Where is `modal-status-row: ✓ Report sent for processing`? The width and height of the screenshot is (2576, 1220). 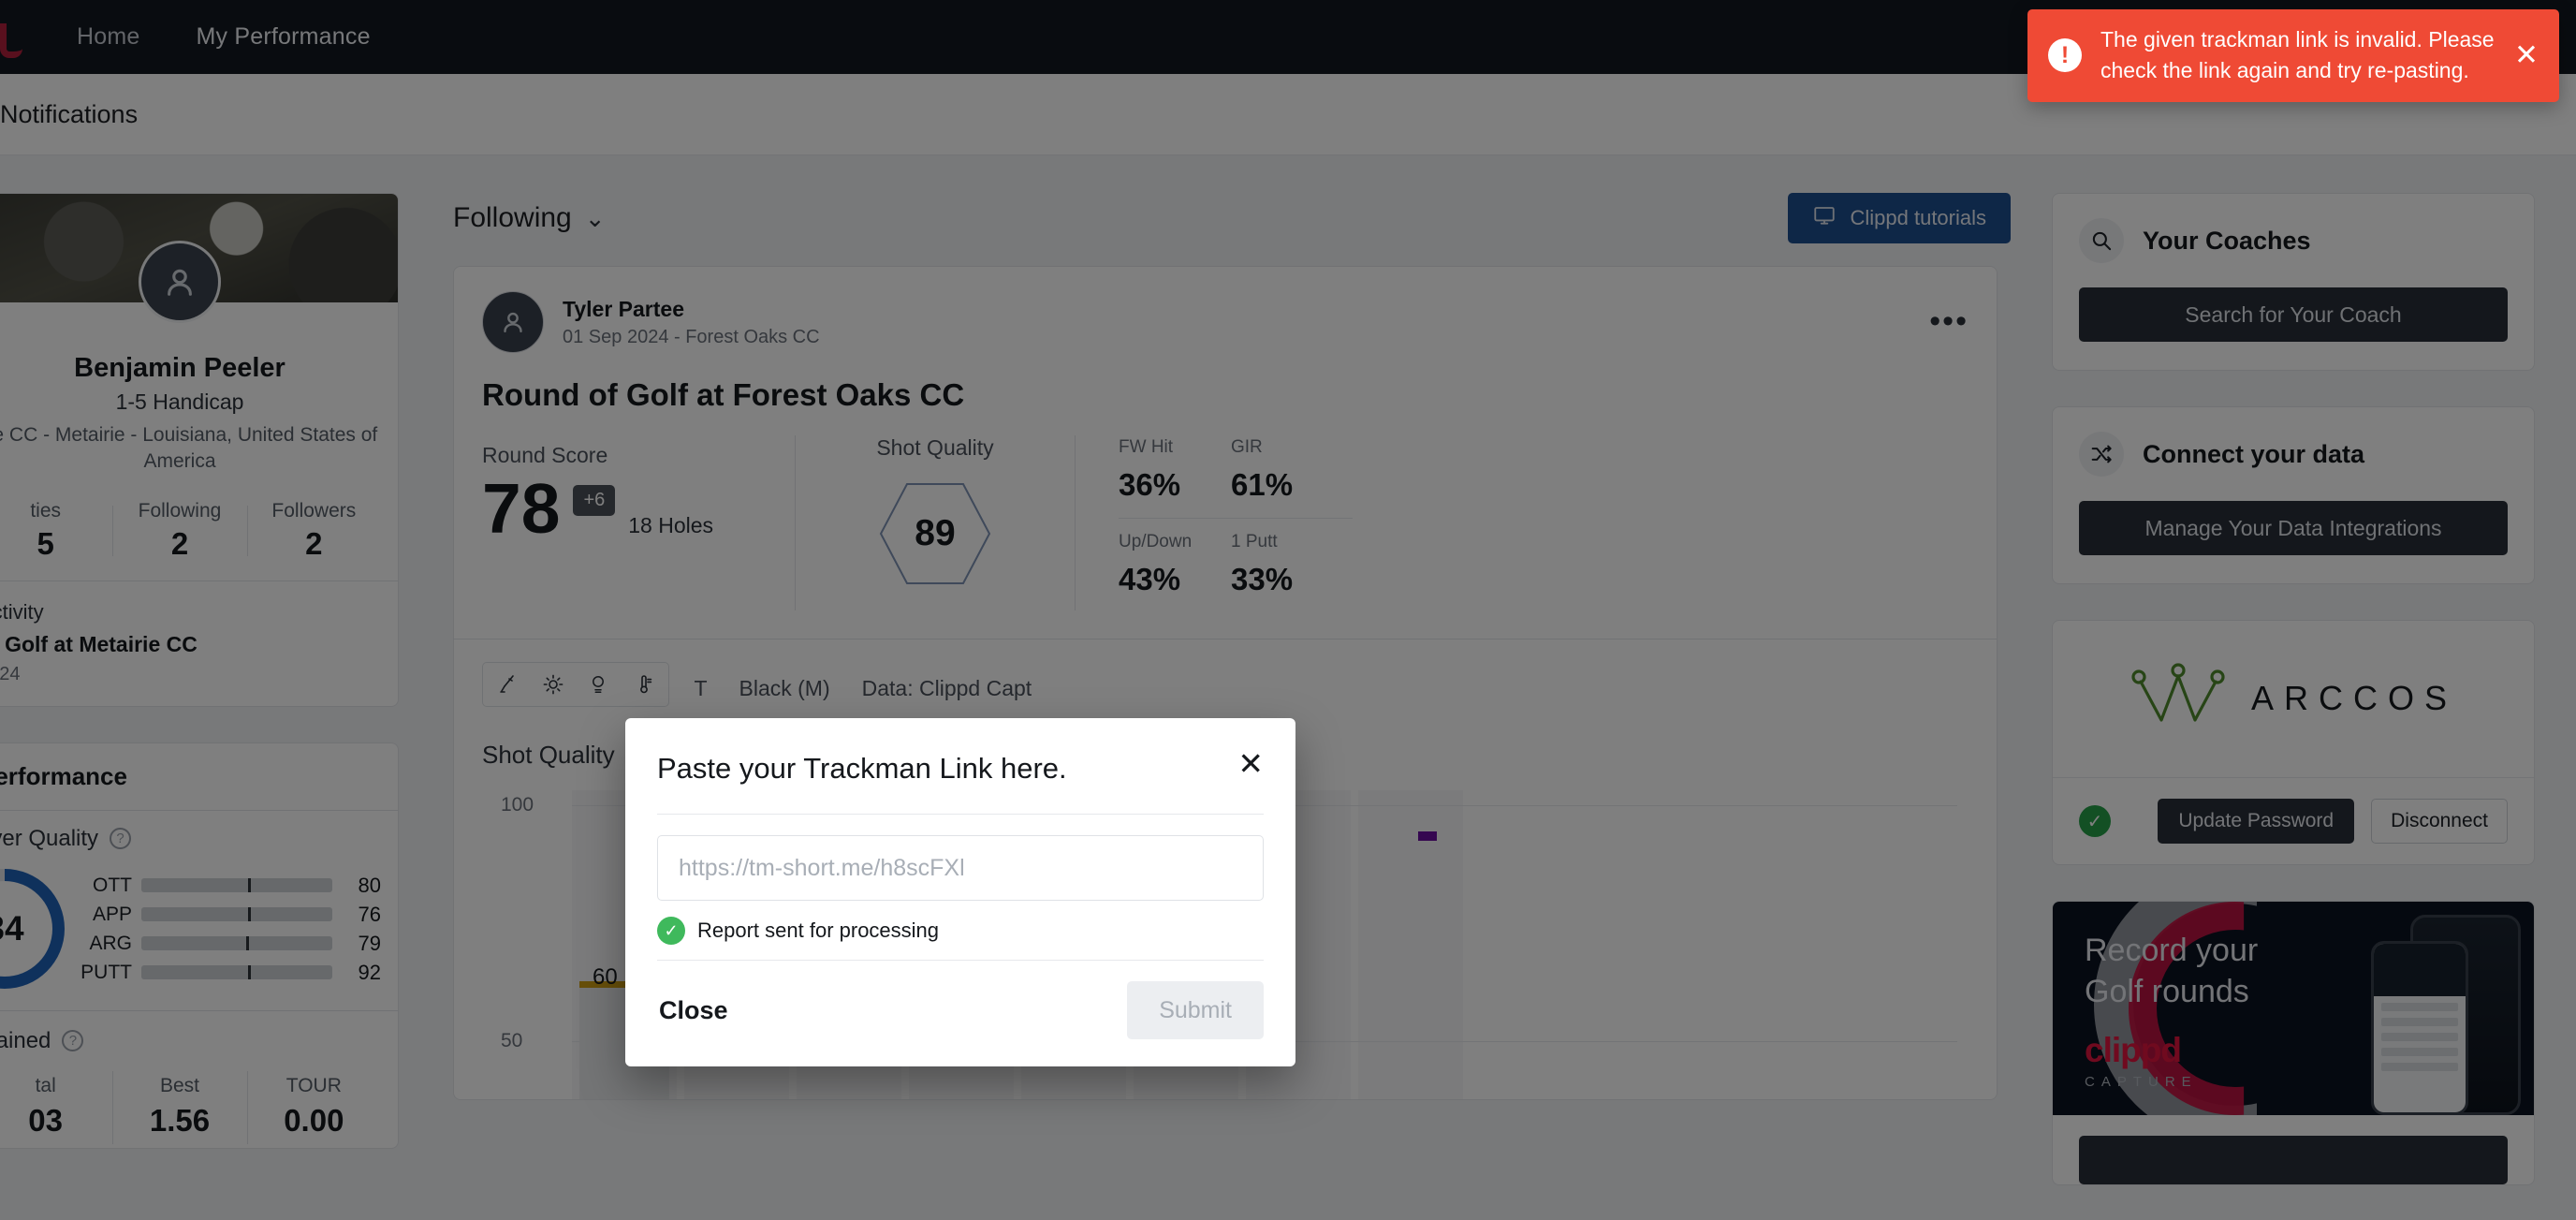
modal-status-row: ✓ Report sent for processing is located at coordinates (961, 931).